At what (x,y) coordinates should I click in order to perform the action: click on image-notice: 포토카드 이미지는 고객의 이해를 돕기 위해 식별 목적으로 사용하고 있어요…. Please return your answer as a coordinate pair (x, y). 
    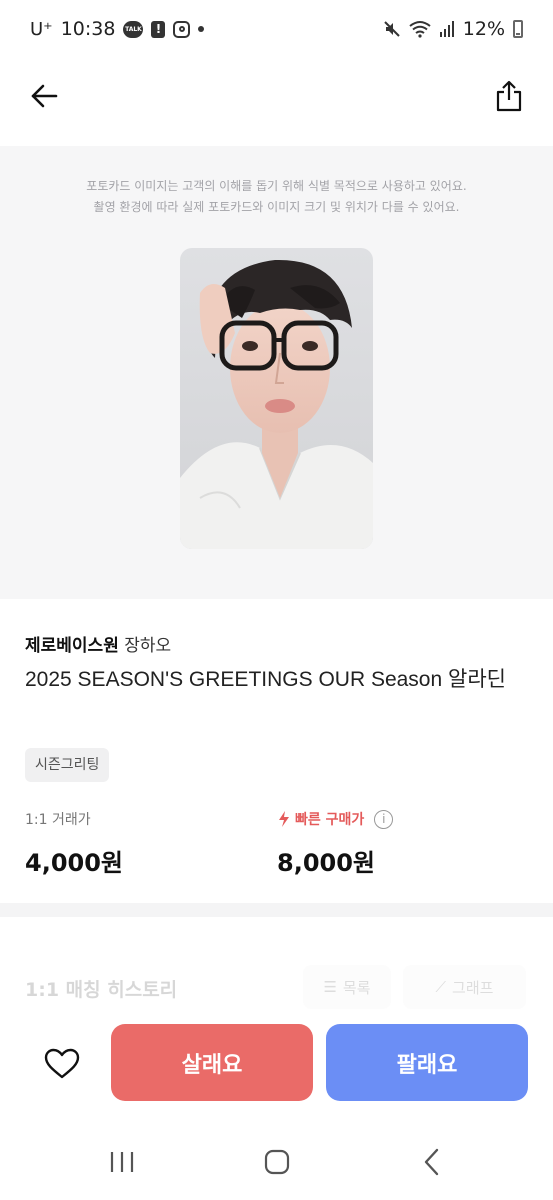
    Looking at the image, I should click on (276, 197).